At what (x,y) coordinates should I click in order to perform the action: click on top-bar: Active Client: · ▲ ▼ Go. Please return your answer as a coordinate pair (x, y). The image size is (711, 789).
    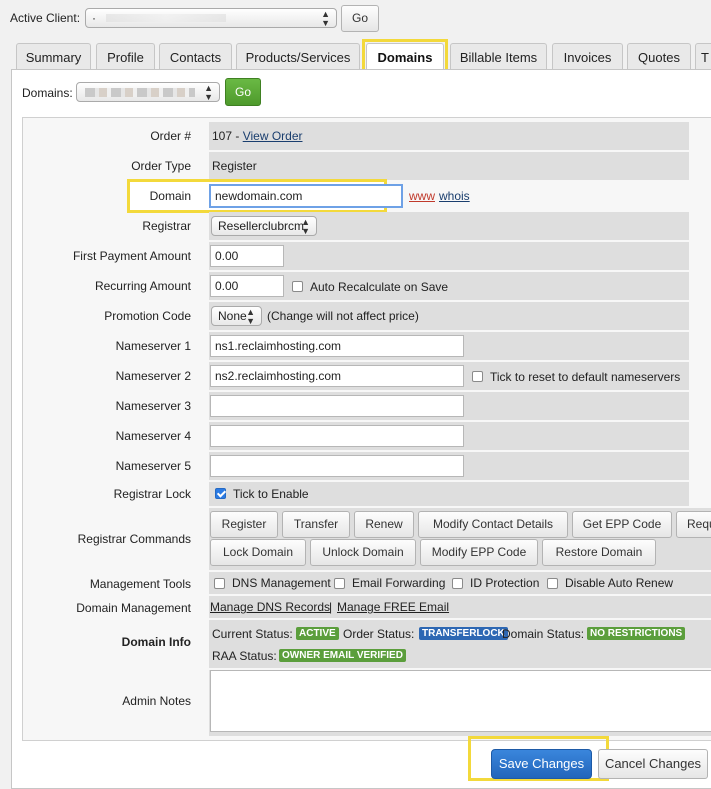
    Looking at the image, I should click on (355, 20).